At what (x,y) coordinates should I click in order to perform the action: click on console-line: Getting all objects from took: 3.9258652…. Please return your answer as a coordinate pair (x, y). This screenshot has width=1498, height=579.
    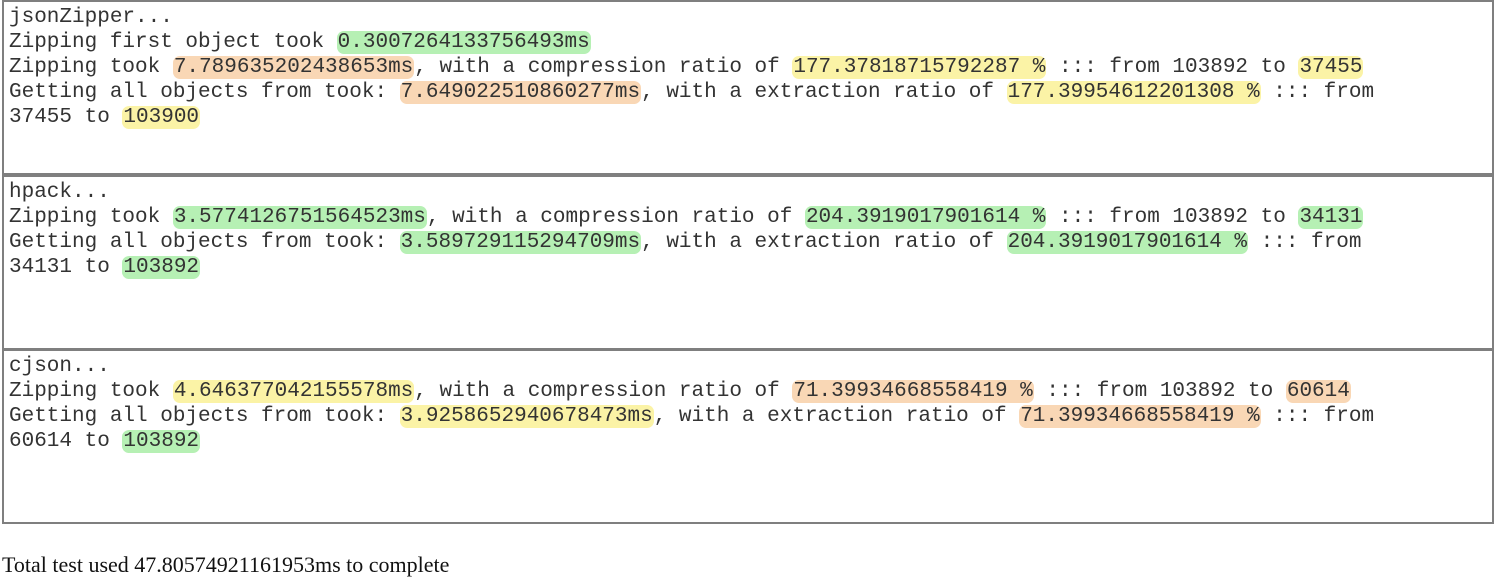
    Looking at the image, I should click on (748, 416).